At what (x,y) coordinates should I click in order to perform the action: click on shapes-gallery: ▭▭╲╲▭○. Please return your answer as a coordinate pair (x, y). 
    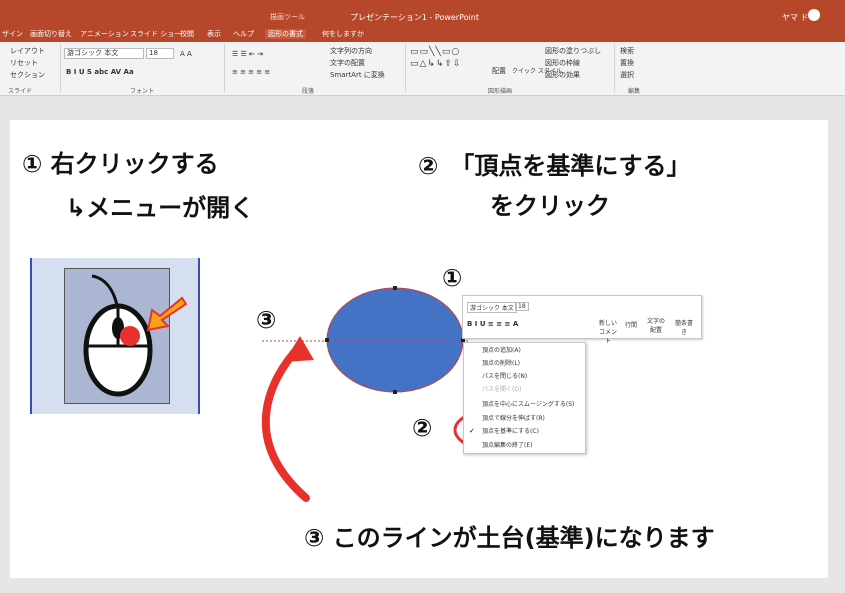
    Looking at the image, I should click on (435, 52).